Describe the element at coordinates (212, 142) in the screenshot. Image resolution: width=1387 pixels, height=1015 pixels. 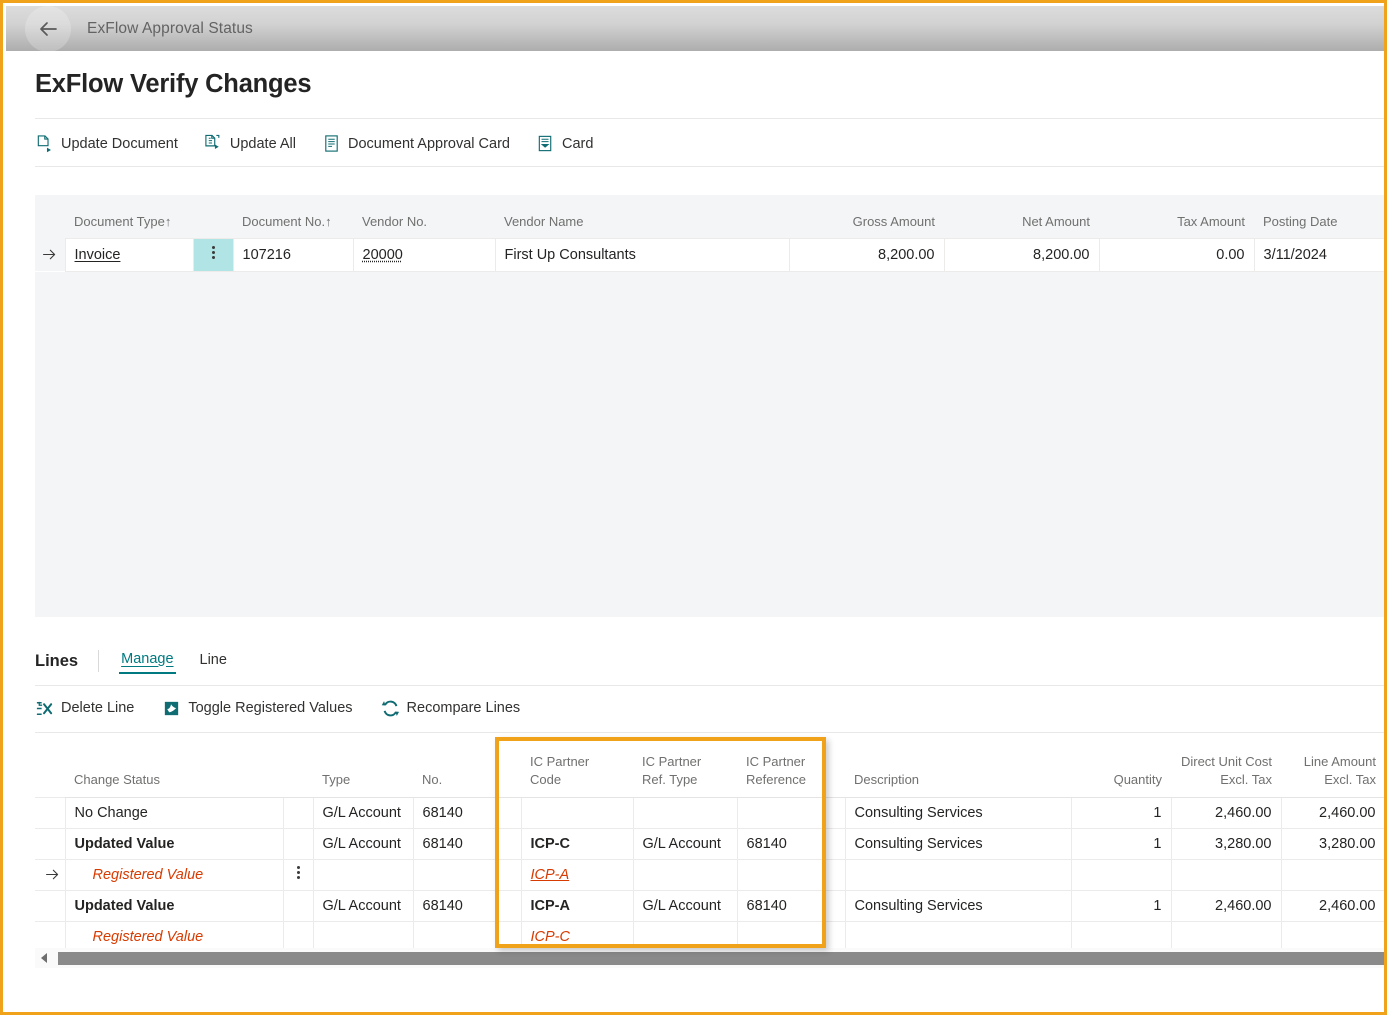
I see `documents-update-all-icon` at that location.